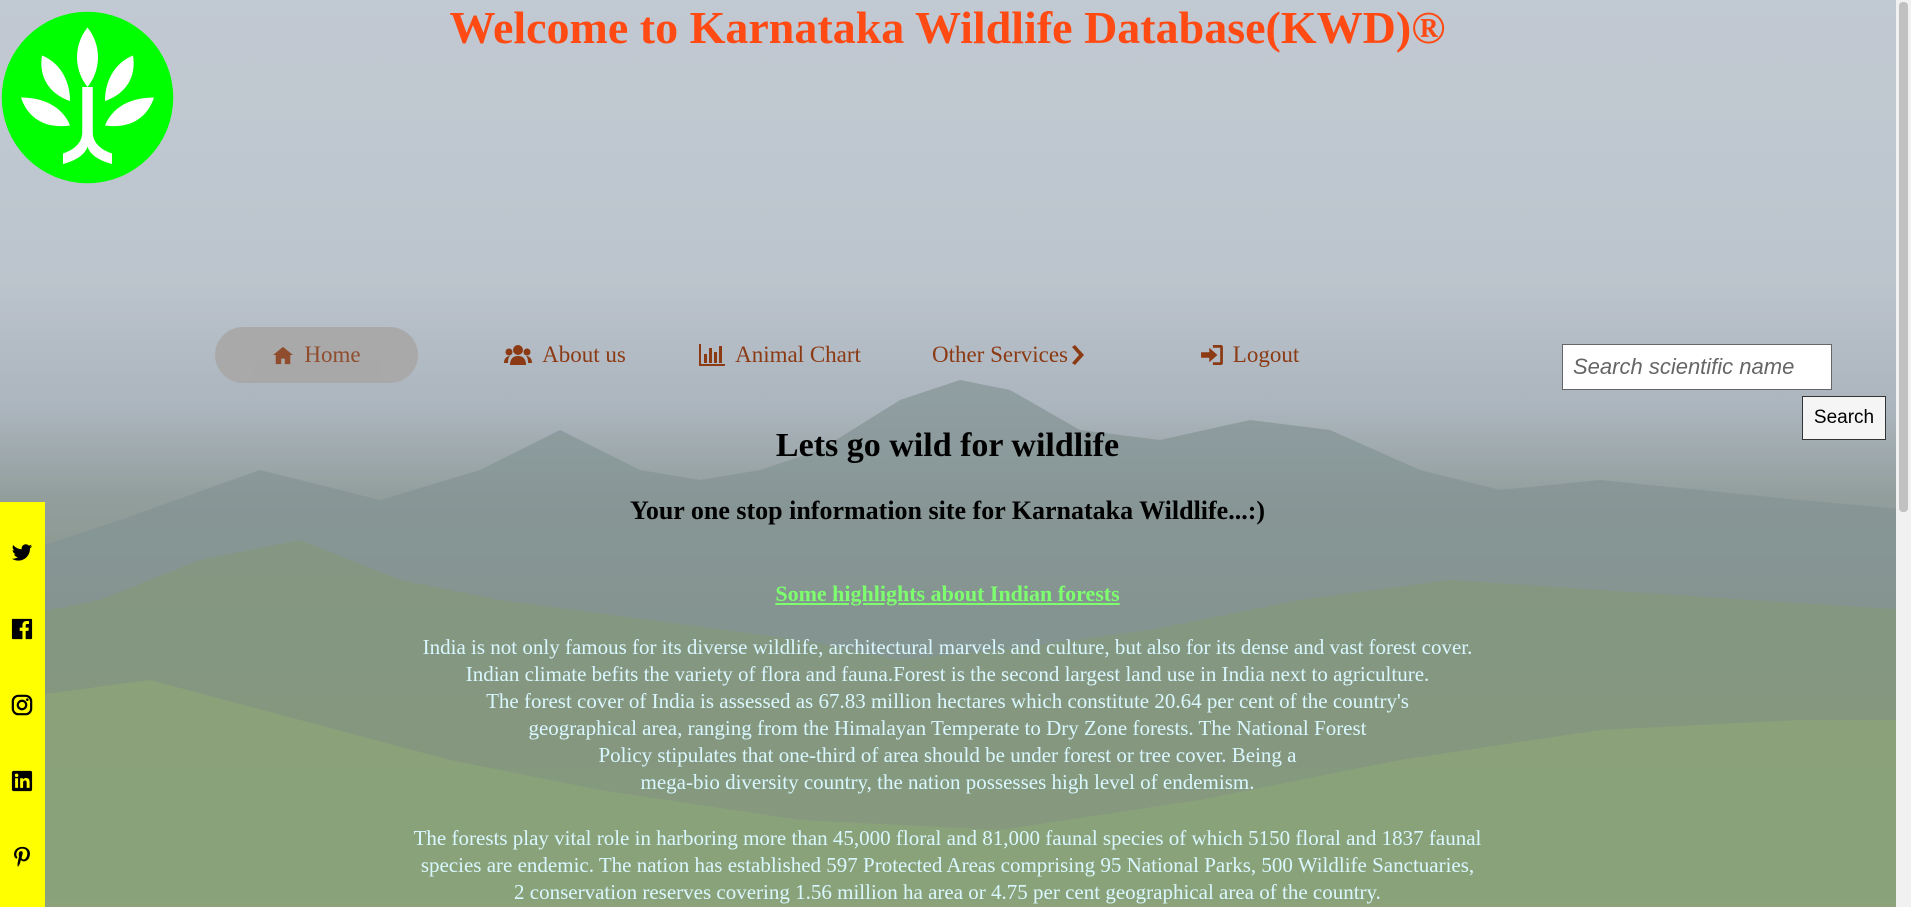  I want to click on instagram-icon, so click(22, 705).